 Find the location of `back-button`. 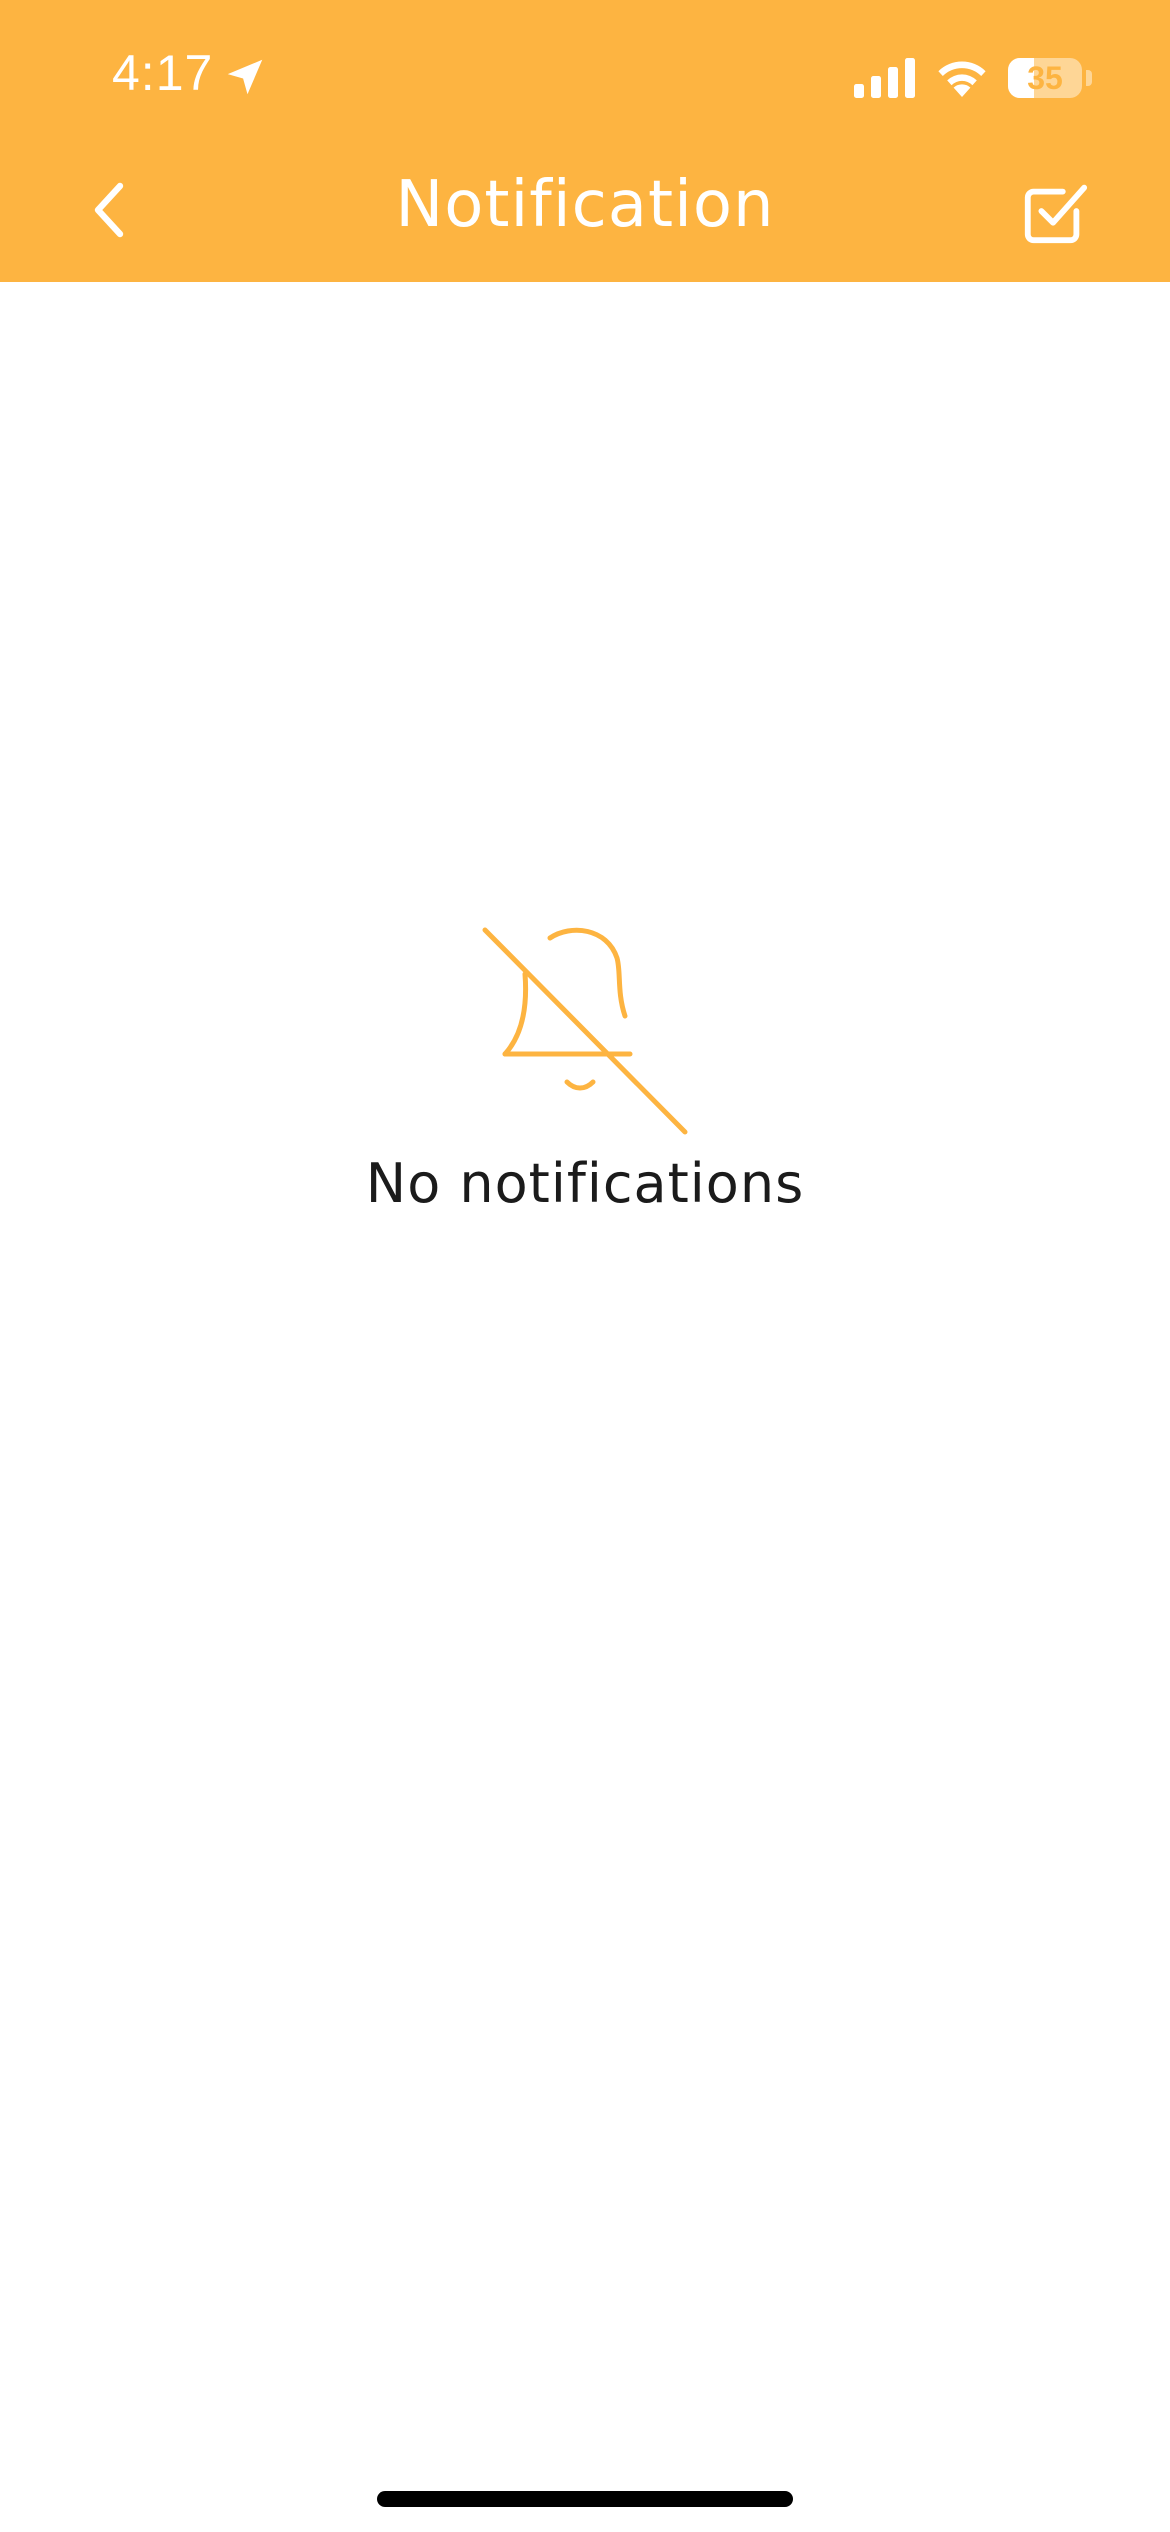

back-button is located at coordinates (110, 210).